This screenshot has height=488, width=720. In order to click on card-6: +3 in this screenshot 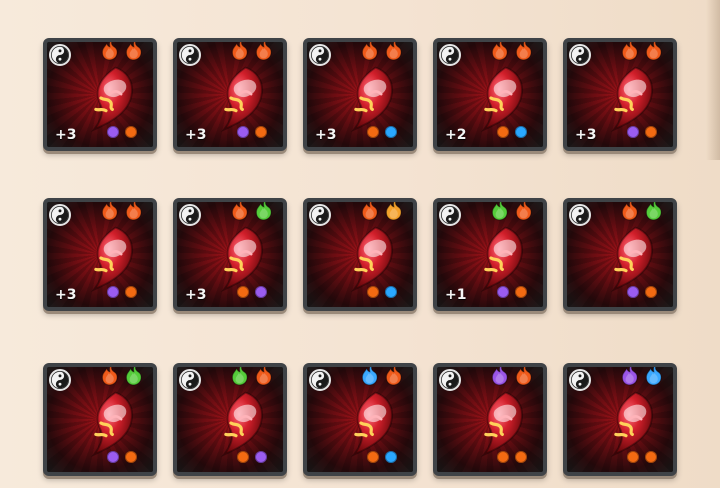, I will do `click(100, 254)`.